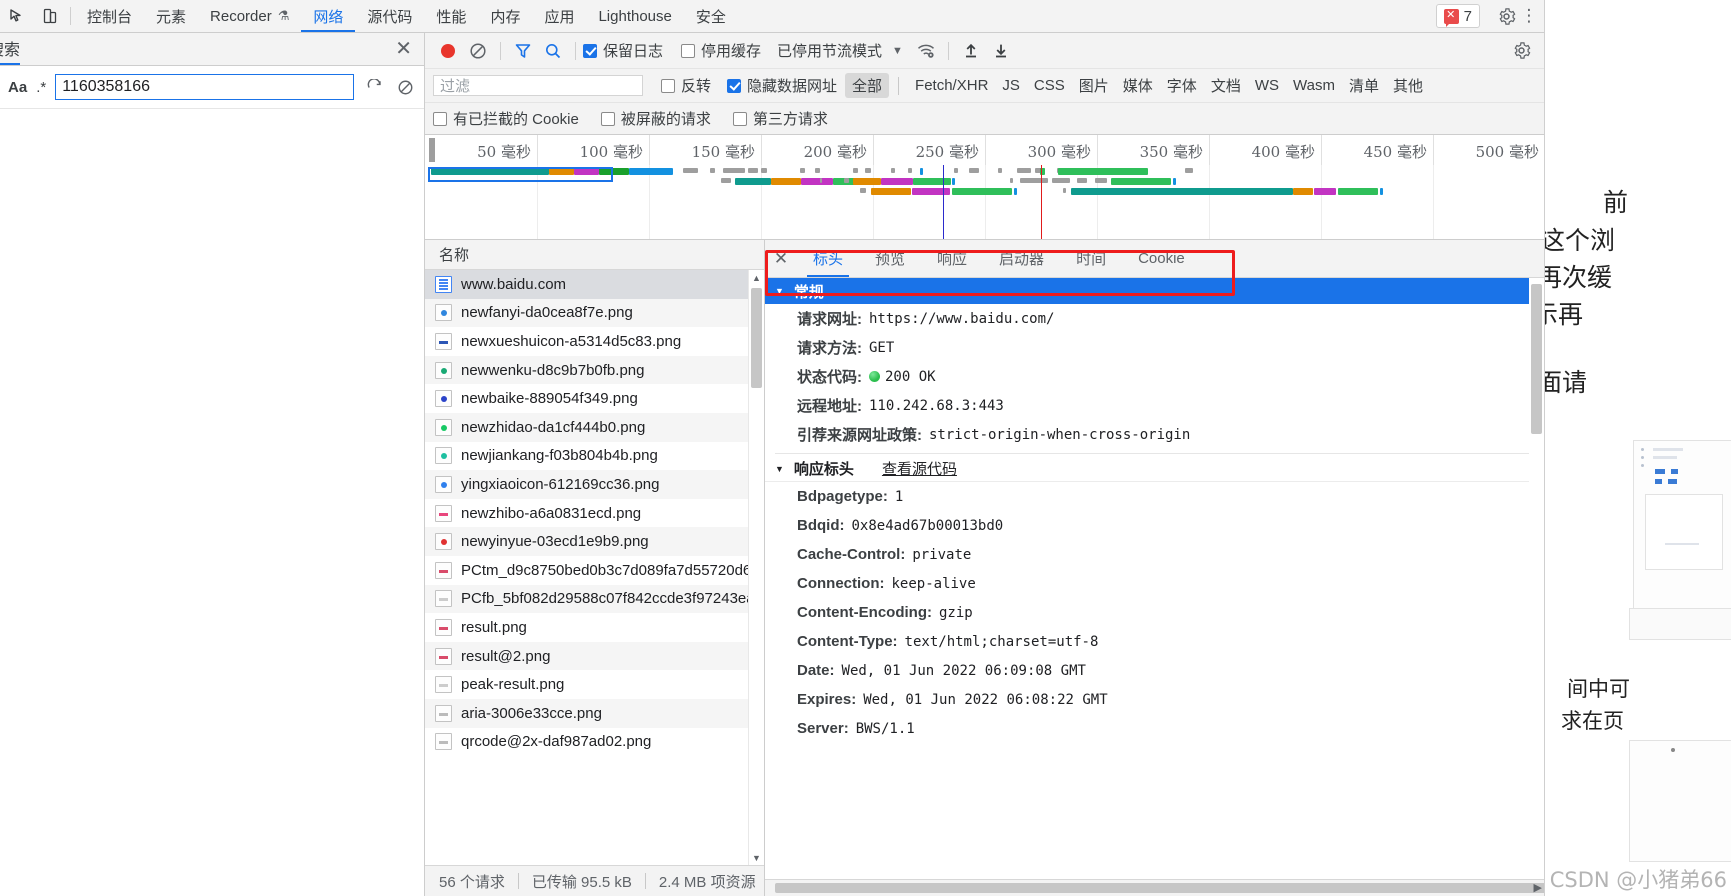  I want to click on table-row: newzhibo-a6a0831ecd.png, so click(594, 513).